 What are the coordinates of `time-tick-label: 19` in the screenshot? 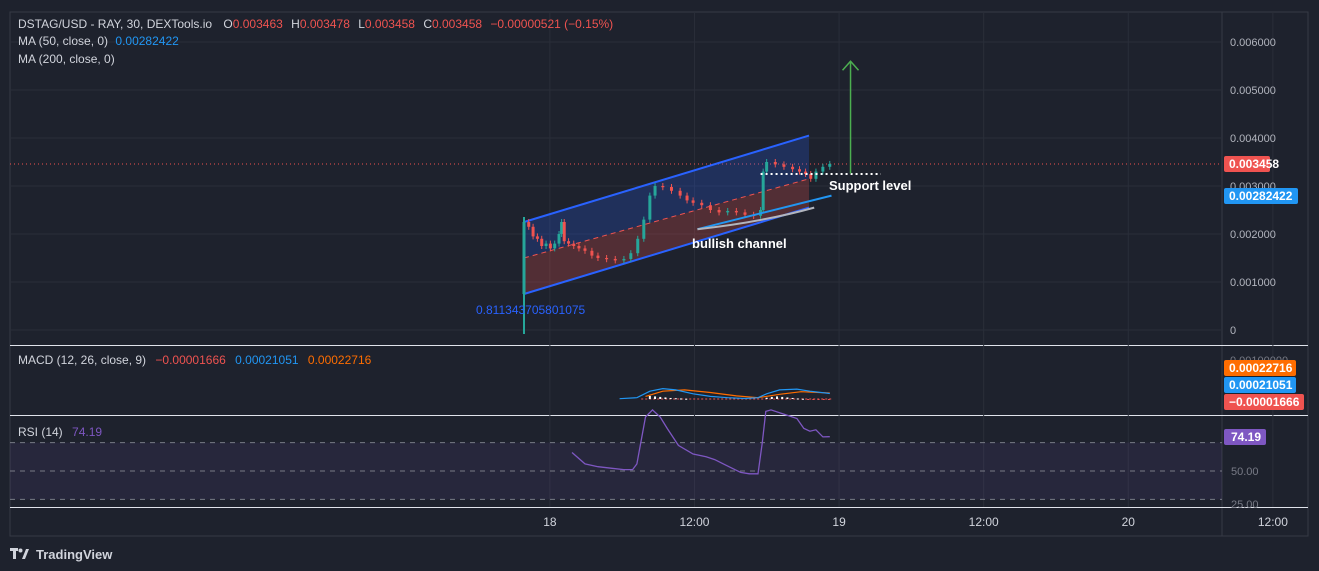 It's located at (839, 522).